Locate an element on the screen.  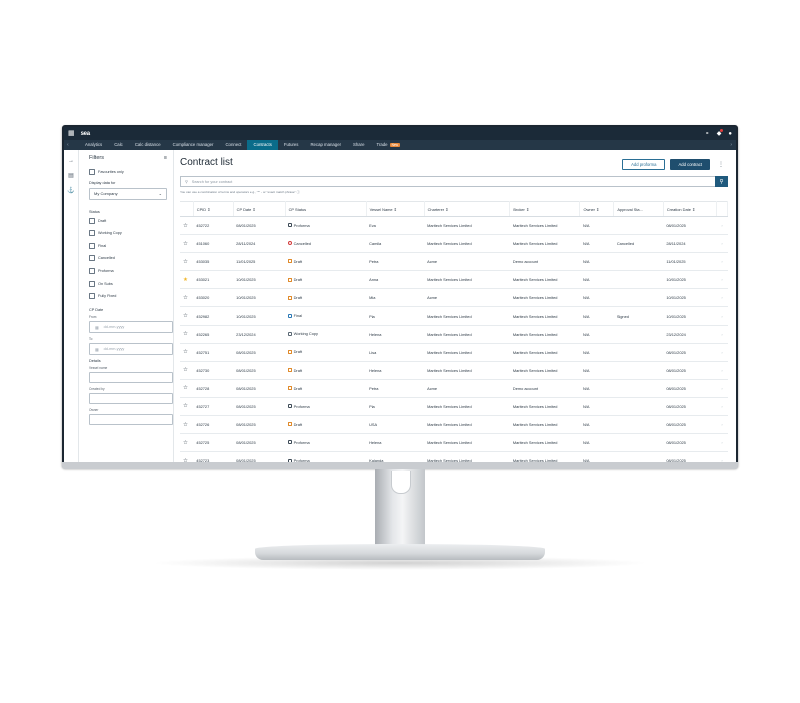
more-options-icon: ⋮ is located at coordinates (721, 164).